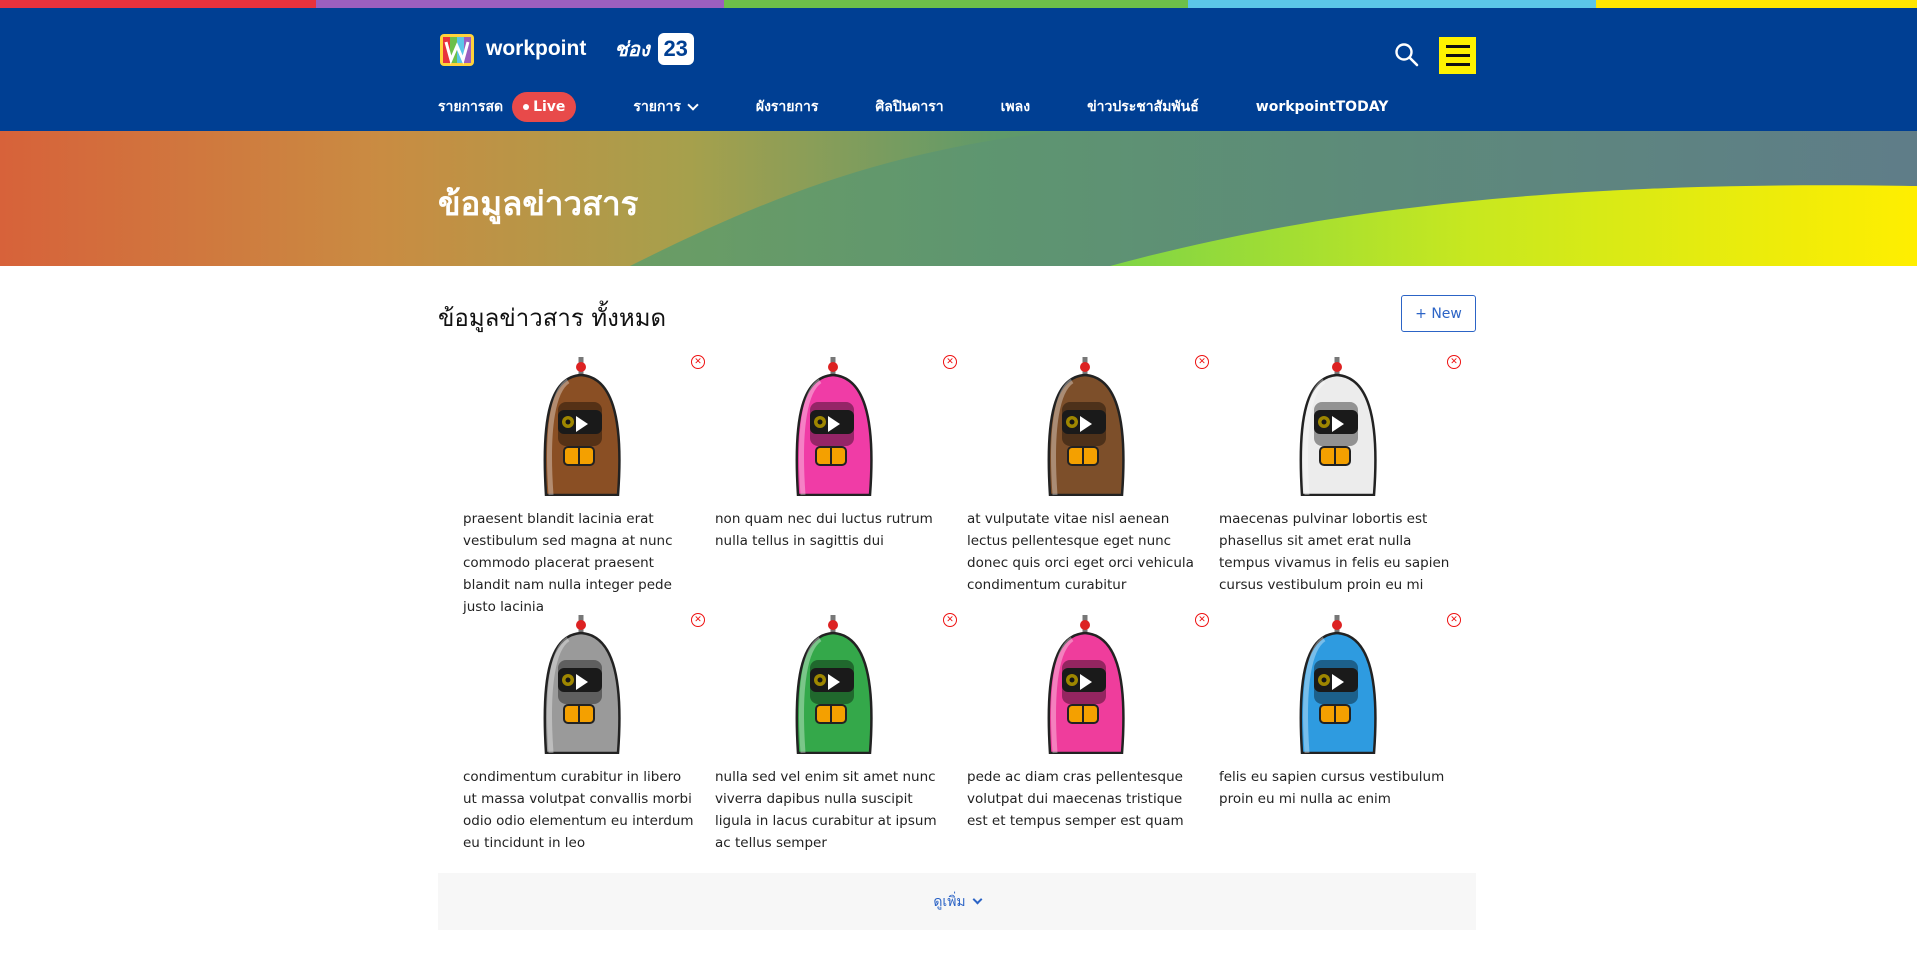 Image resolution: width=1917 pixels, height=967 pixels. What do you see at coordinates (1143, 107) in the screenshot?
I see `nav-press-news: ข่าวประชาสัมพันธ์` at bounding box center [1143, 107].